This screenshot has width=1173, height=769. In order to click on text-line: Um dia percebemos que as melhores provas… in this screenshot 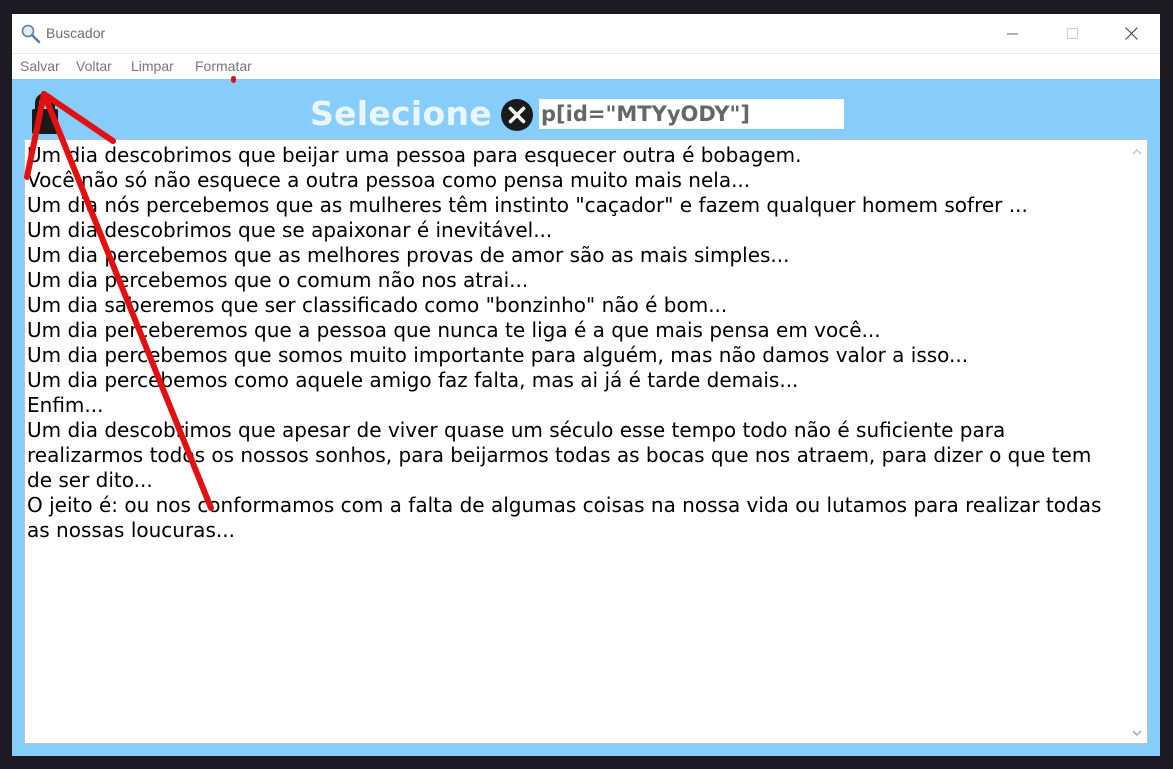, I will do `click(408, 255)`.